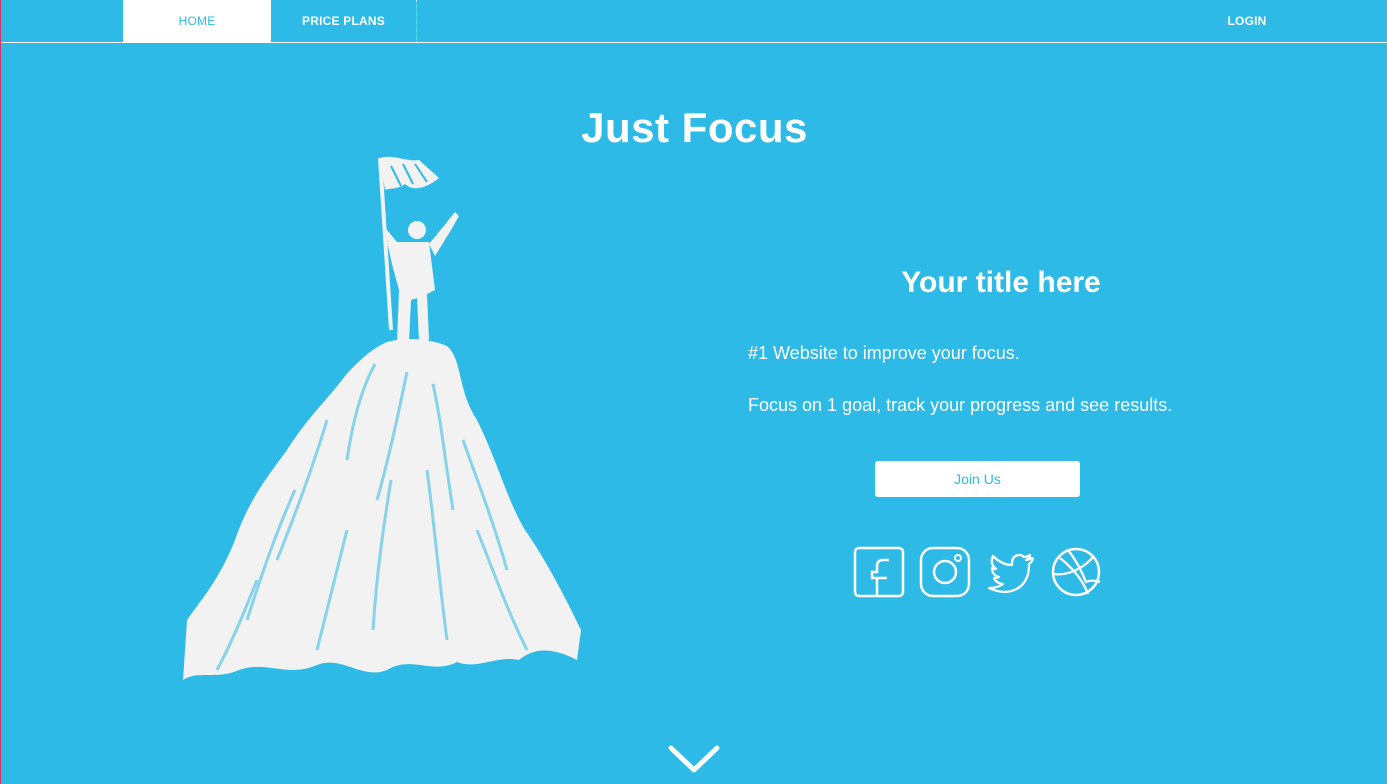  I want to click on section-title: Your title here, so click(1001, 282).